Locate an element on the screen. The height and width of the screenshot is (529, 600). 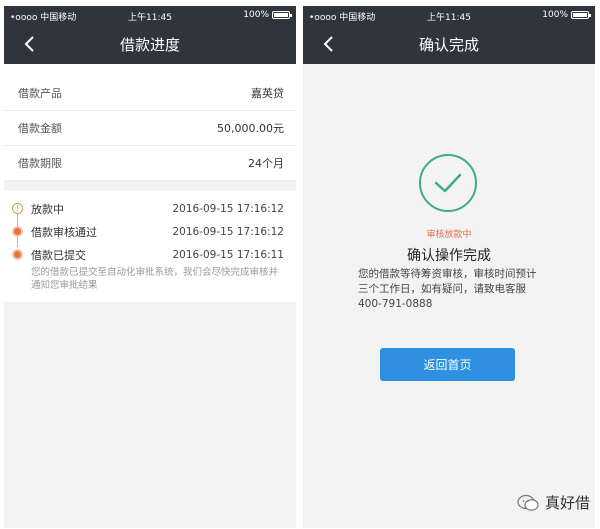
check-icon is located at coordinates (448, 183).